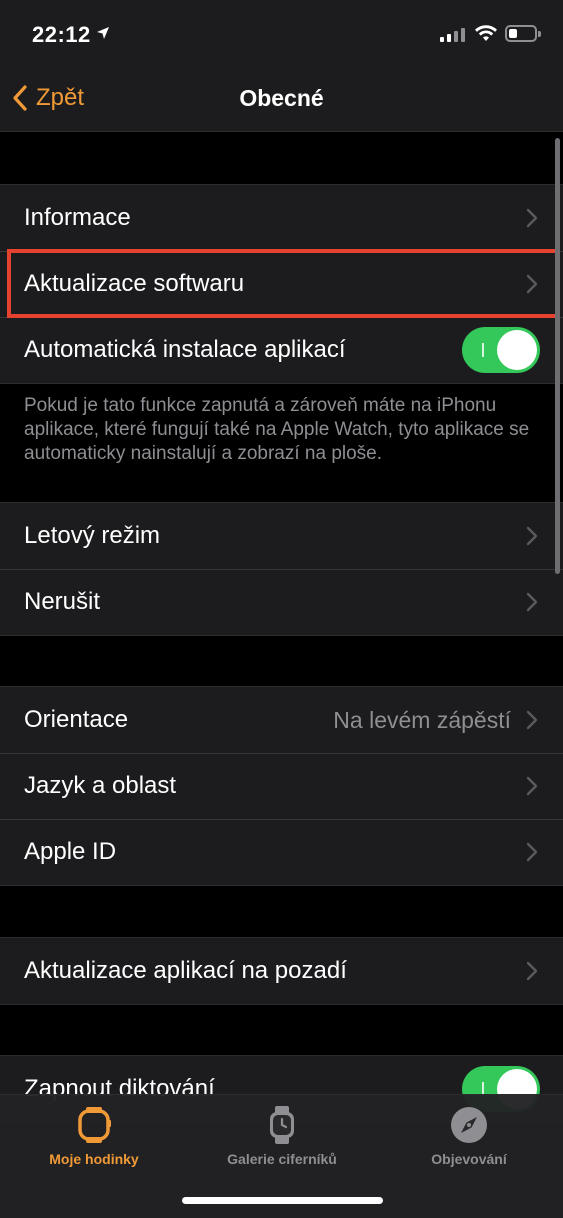  Describe the element at coordinates (103, 33) in the screenshot. I see `location-arrow-icon` at that location.